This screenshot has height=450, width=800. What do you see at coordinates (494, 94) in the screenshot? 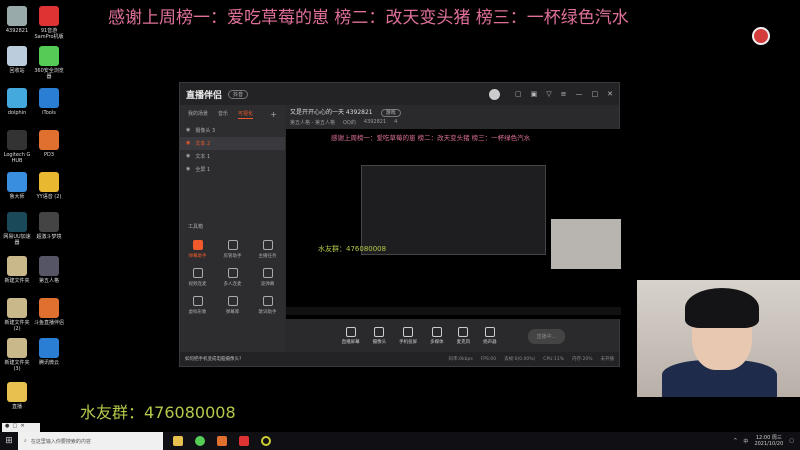
I see `avatar` at bounding box center [494, 94].